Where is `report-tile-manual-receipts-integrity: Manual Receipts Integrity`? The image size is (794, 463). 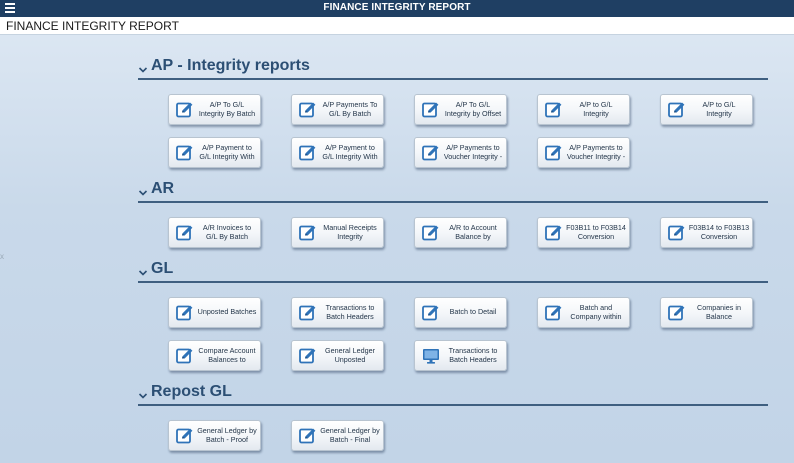 report-tile-manual-receipts-integrity: Manual Receipts Integrity is located at coordinates (337, 232).